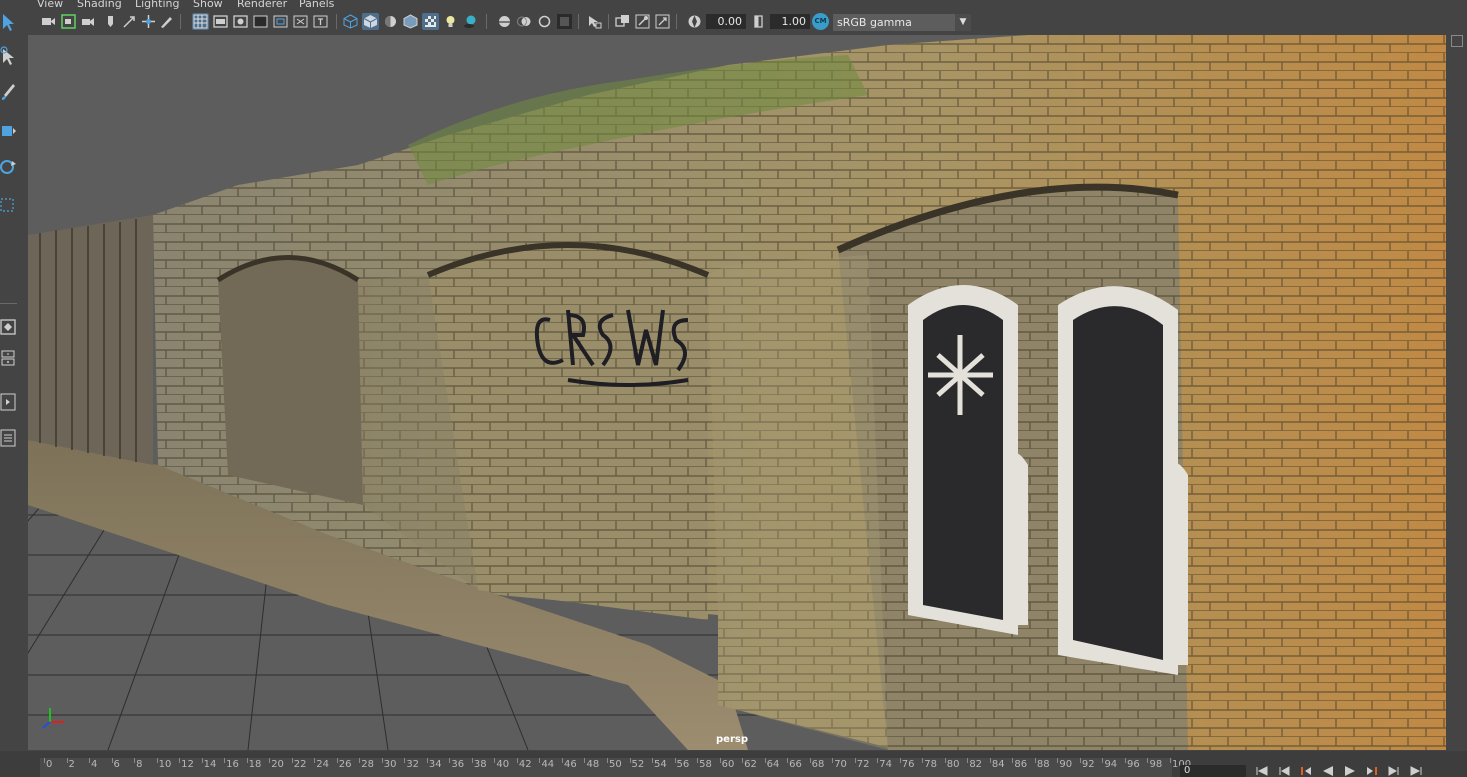 Image resolution: width=1467 pixels, height=777 pixels. I want to click on timeline-tick-label: 90, so click(1066, 764).